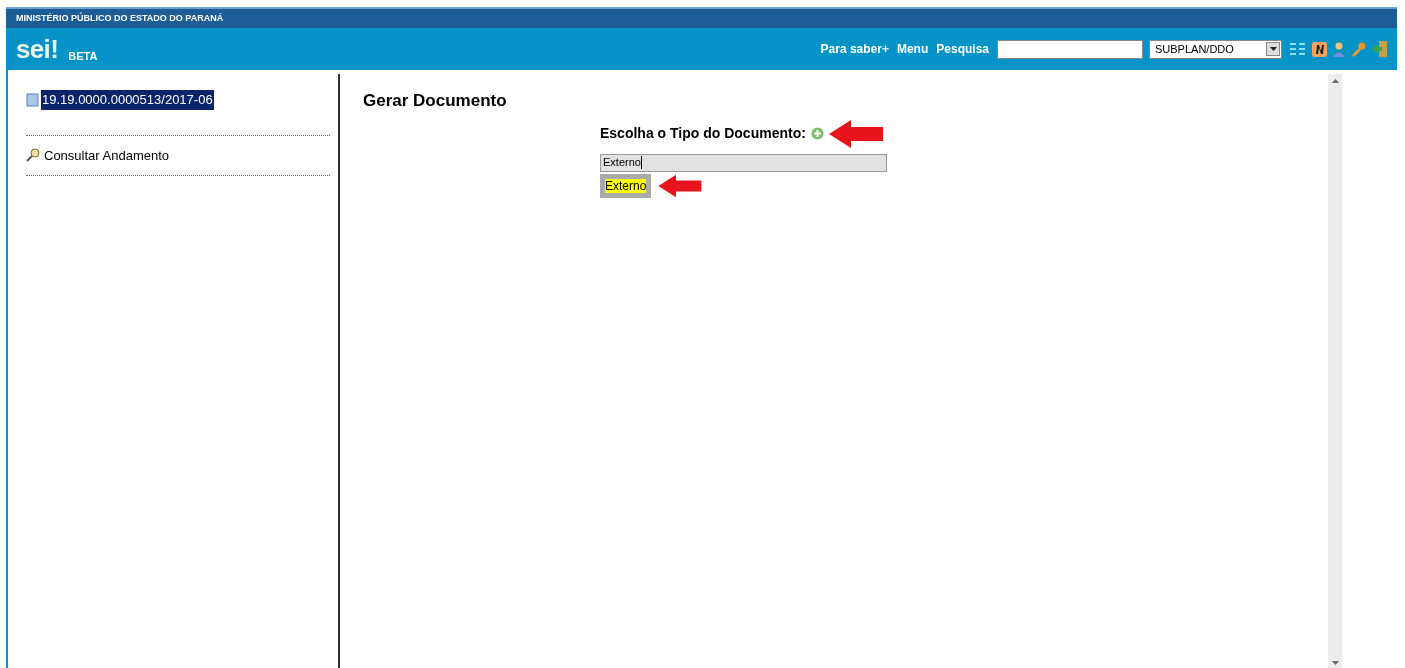 The image size is (1405, 668). I want to click on scroll-up-icon, so click(1335, 81).